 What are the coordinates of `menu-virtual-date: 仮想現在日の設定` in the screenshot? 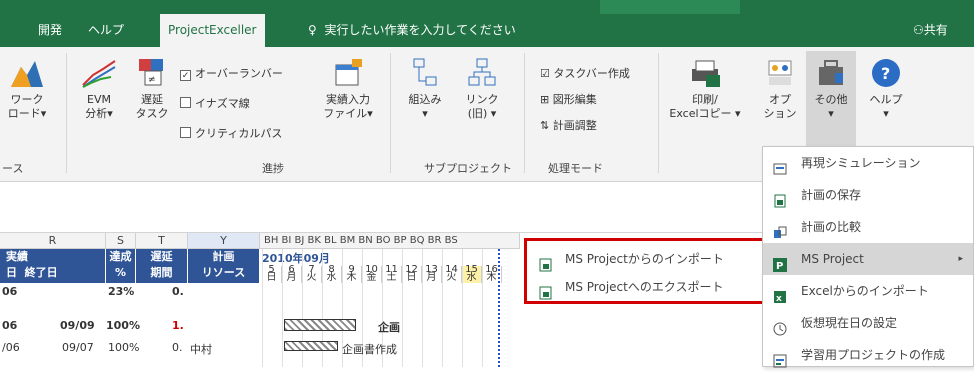 It's located at (868, 323).